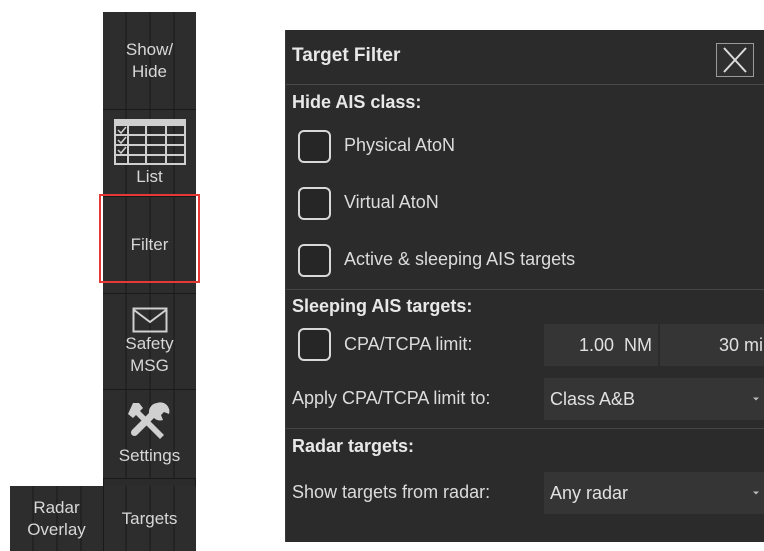  Describe the element at coordinates (589, 492) in the screenshot. I see `radar-source-value: Any radar` at that location.